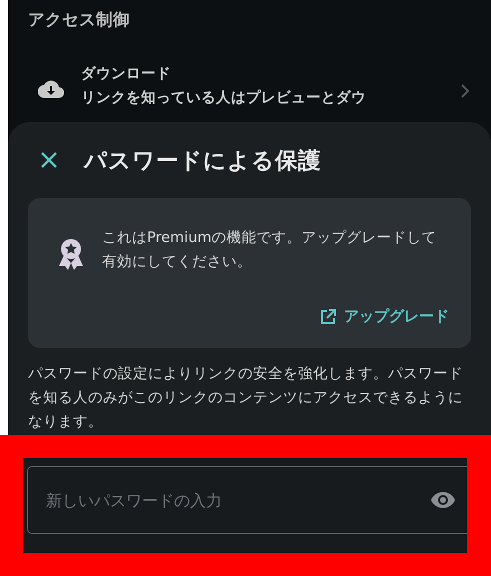 Image resolution: width=491 pixels, height=576 pixels. What do you see at coordinates (465, 91) in the screenshot?
I see `chevron-right-icon` at bounding box center [465, 91].